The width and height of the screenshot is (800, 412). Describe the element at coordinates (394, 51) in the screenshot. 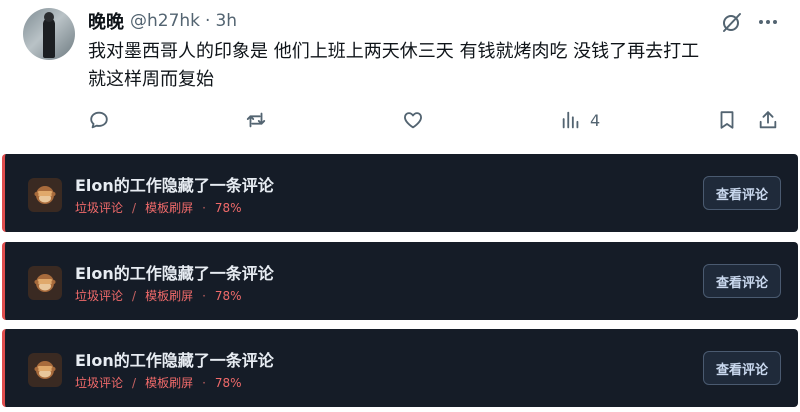

I see `tweet-text-line: 我对墨西哥人的印象是 他们上班上两天休三天 有钱就烤肉吃 没钱了再去打工` at that location.